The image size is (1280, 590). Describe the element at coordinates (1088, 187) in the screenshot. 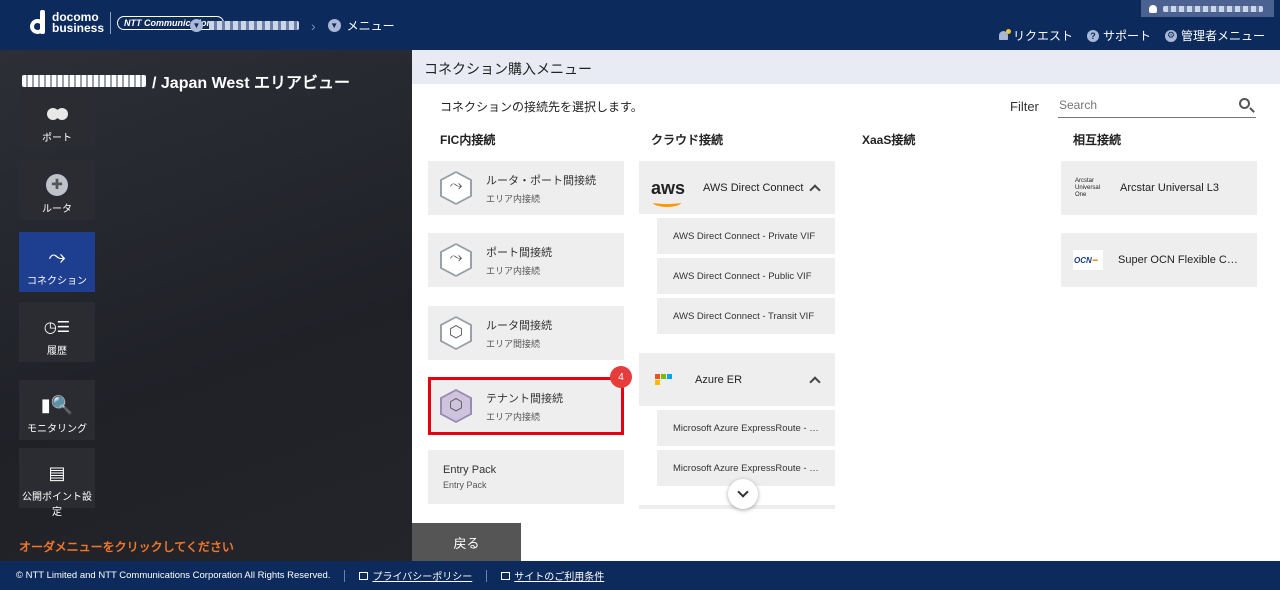

I see `arcstar-logo: Arcstar Universal One` at that location.